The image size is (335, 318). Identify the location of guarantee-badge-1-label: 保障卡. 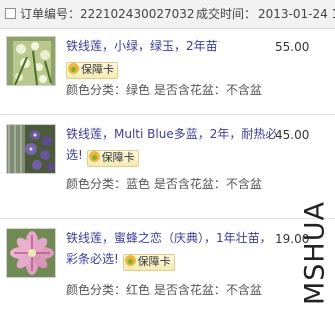
(97, 69).